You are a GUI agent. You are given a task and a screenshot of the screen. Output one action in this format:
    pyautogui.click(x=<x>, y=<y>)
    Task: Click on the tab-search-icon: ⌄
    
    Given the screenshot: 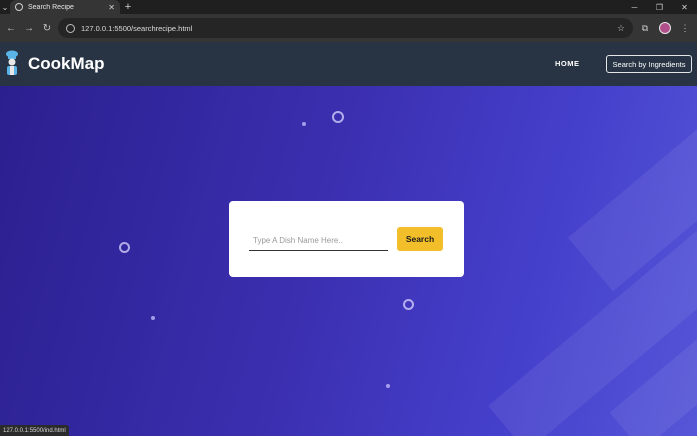 What is the action you would take?
    pyautogui.click(x=5, y=7)
    